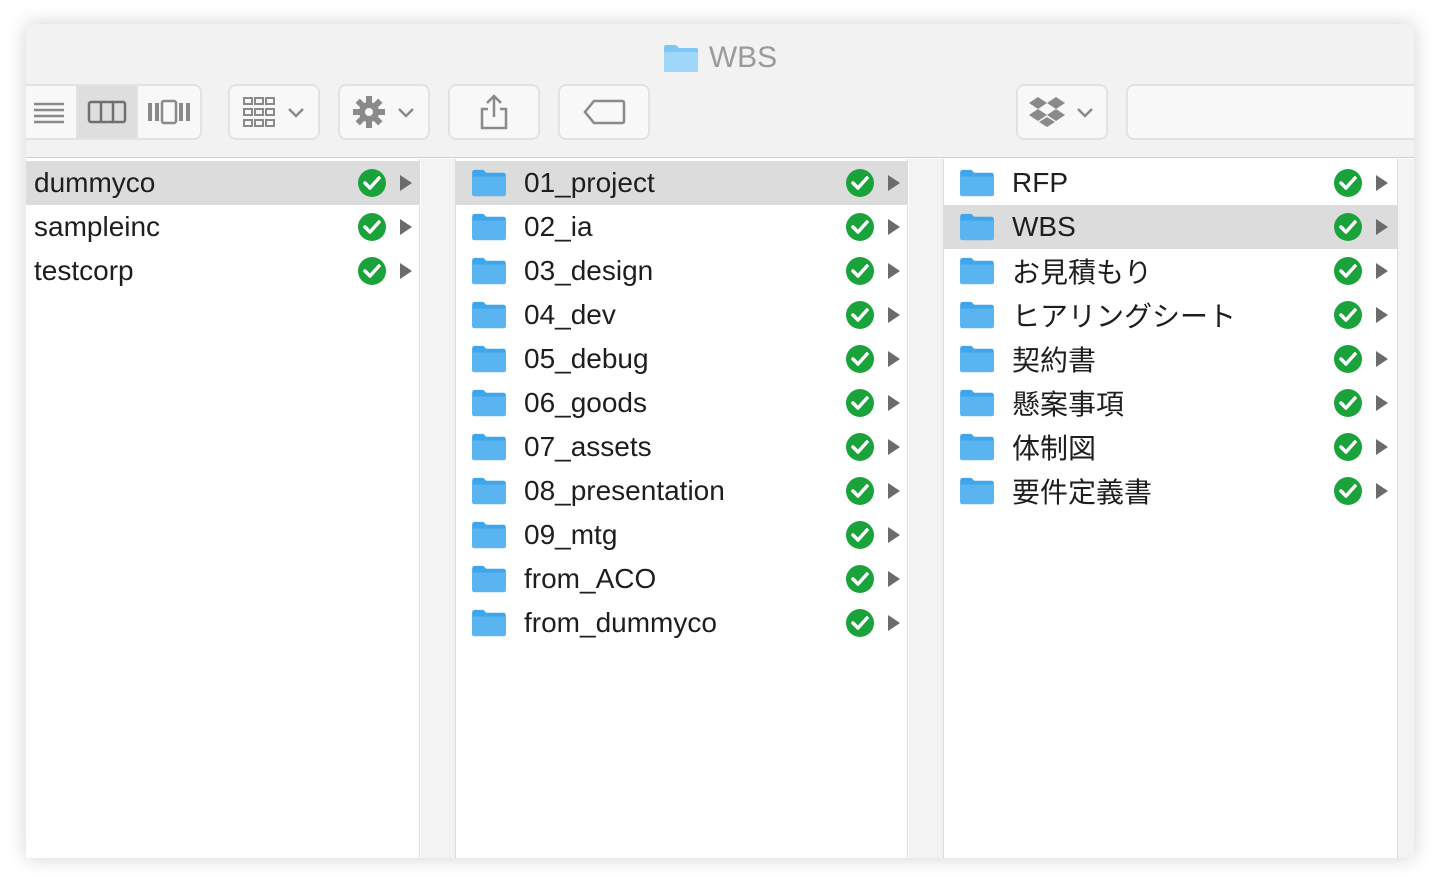 This screenshot has height=886, width=1440. I want to click on group-button, so click(274, 112).